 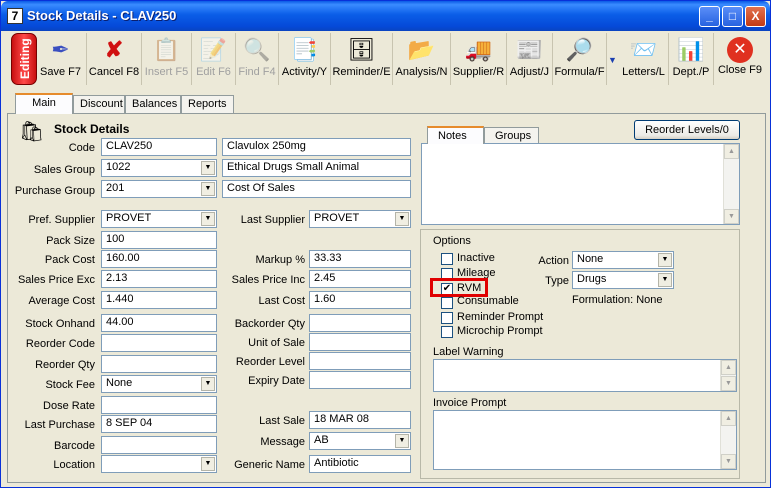 What do you see at coordinates (592, 279) in the screenshot?
I see `type-value: Drugs` at bounding box center [592, 279].